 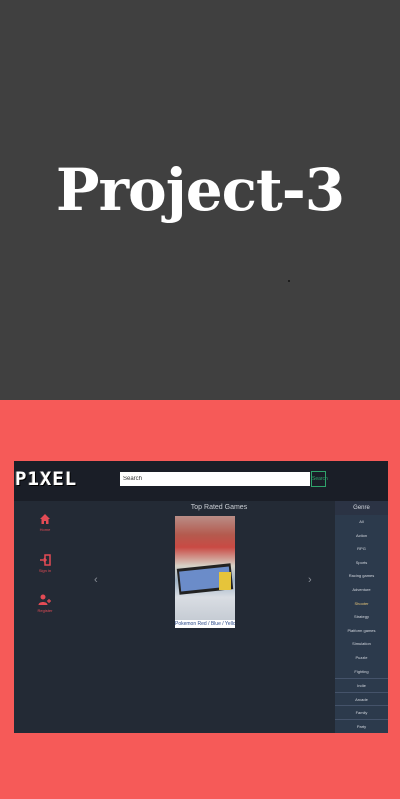 What do you see at coordinates (361, 685) in the screenshot?
I see `genre-item: Indie` at bounding box center [361, 685].